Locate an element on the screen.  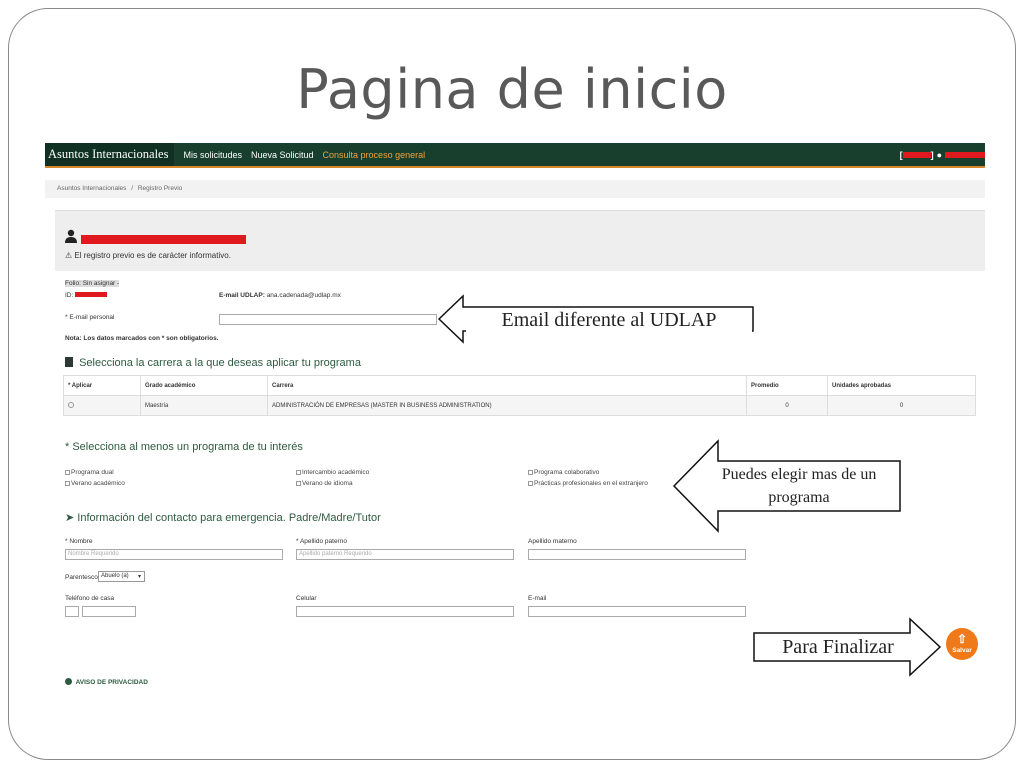
option-colaborativo: Programa colaborativo is located at coordinates (563, 472).